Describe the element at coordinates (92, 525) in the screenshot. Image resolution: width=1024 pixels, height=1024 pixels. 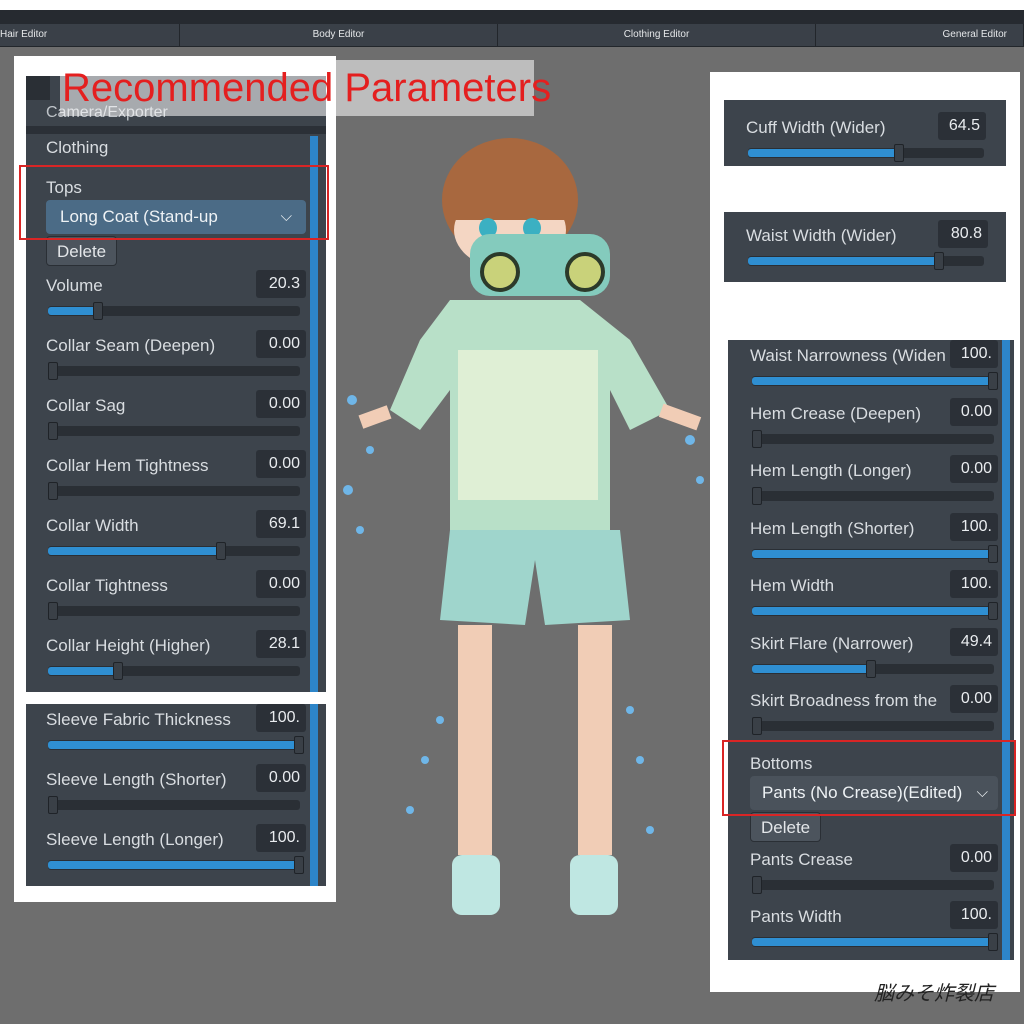
I see `slider-label: Collar Width` at that location.